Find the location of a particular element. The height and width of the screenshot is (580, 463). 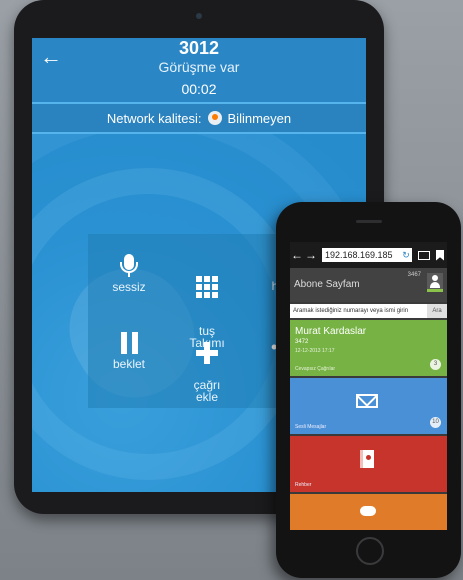

avatar is located at coordinates (435, 282).